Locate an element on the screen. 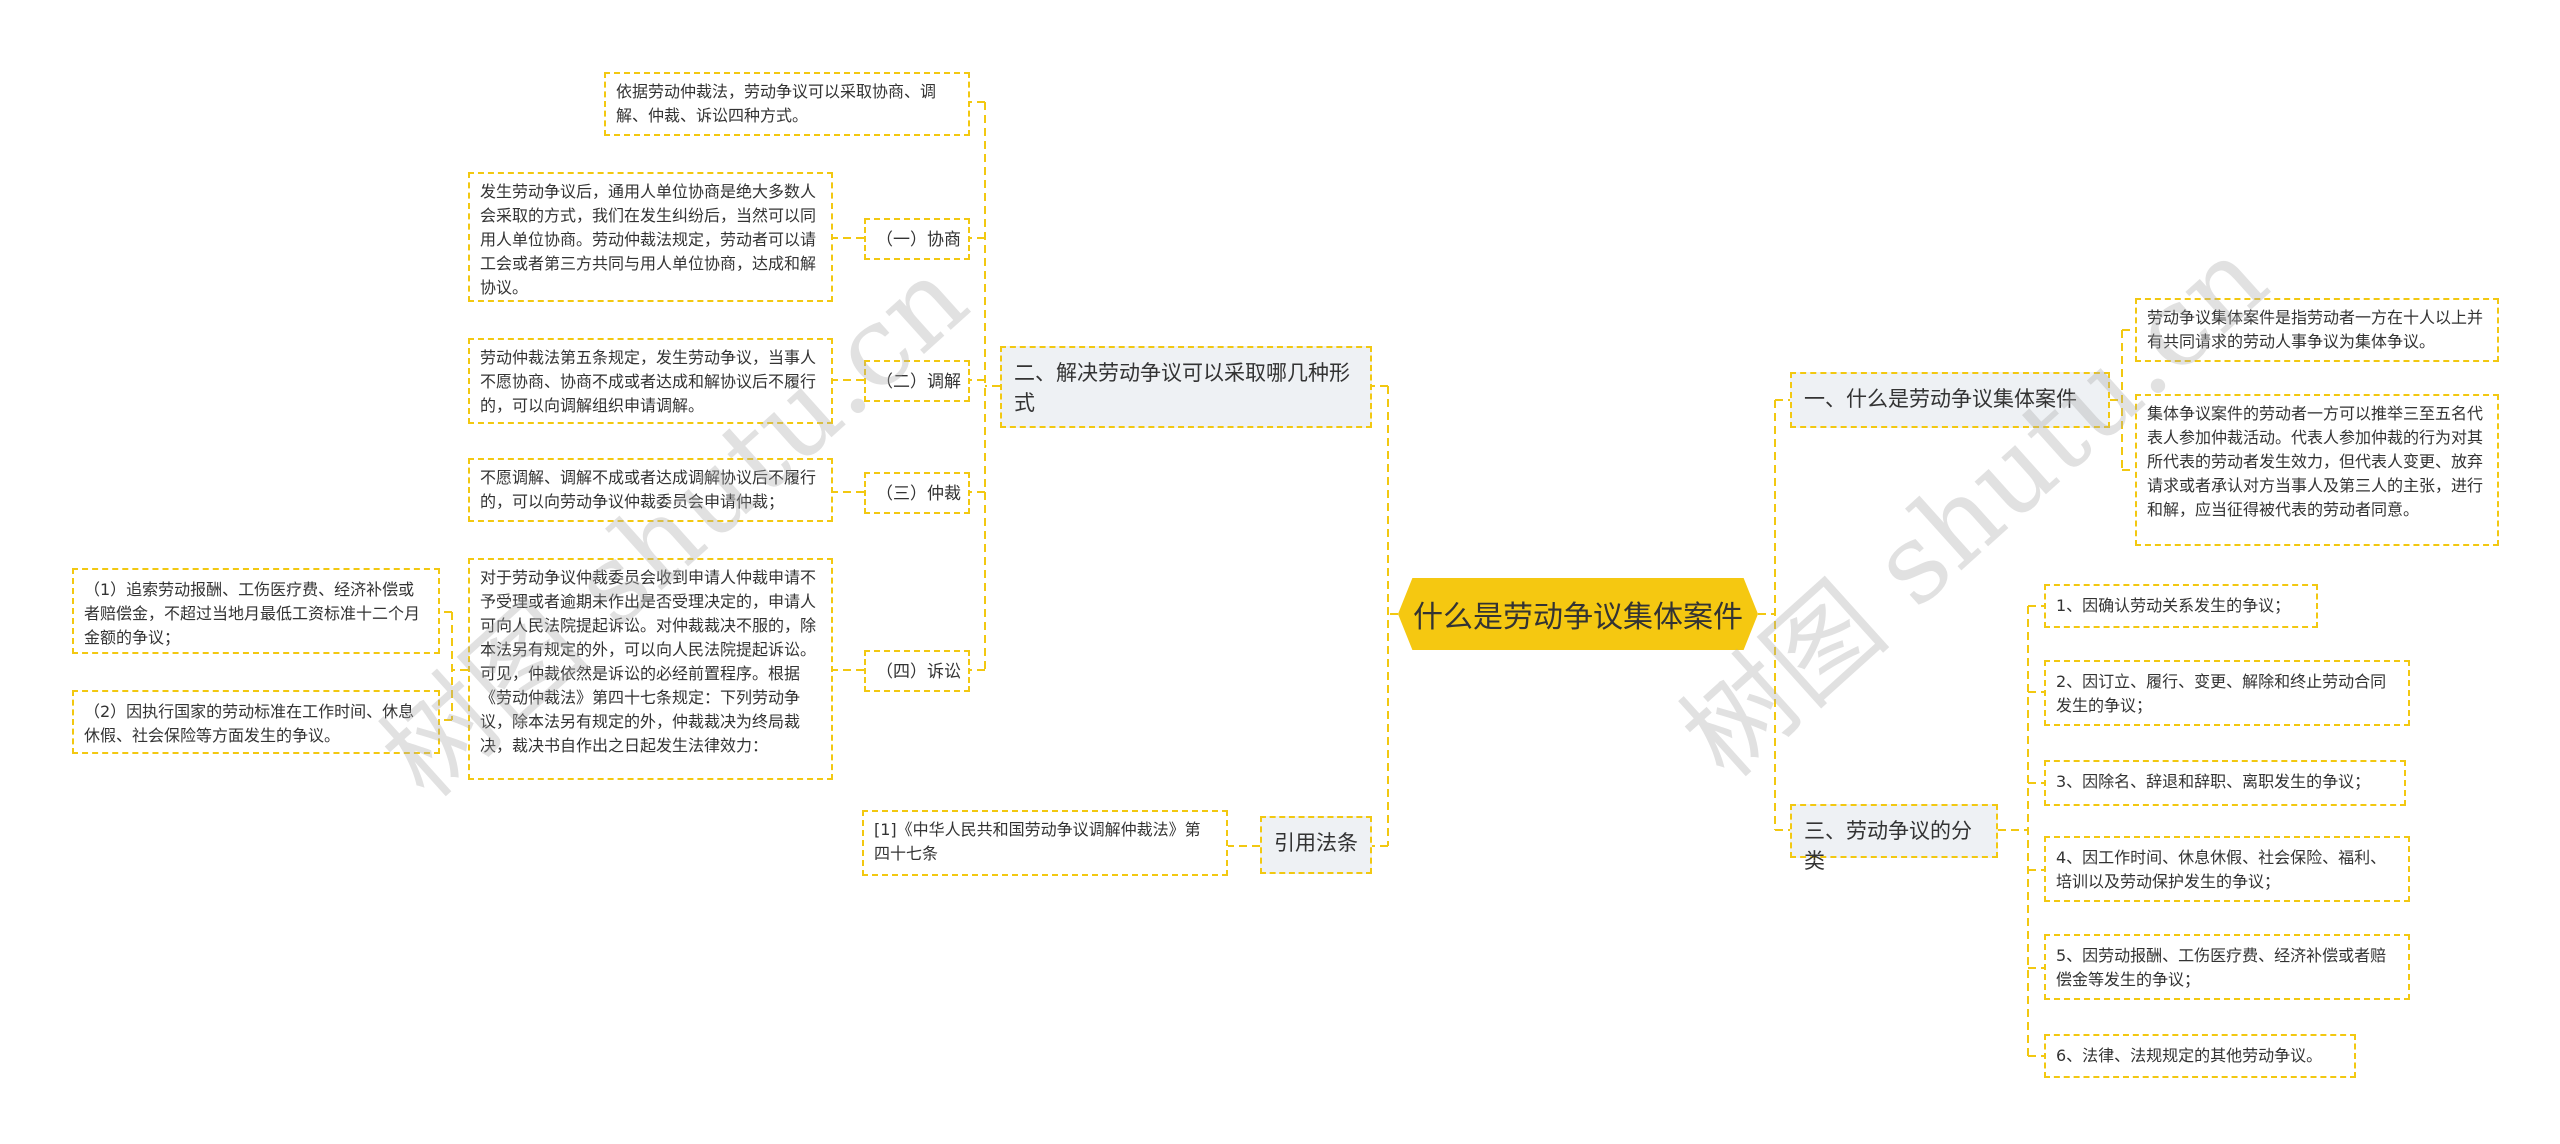 The height and width of the screenshot is (1144, 2560). branch-methods: 二、解决劳动争议可以采取哪几种形式 is located at coordinates (1186, 387).